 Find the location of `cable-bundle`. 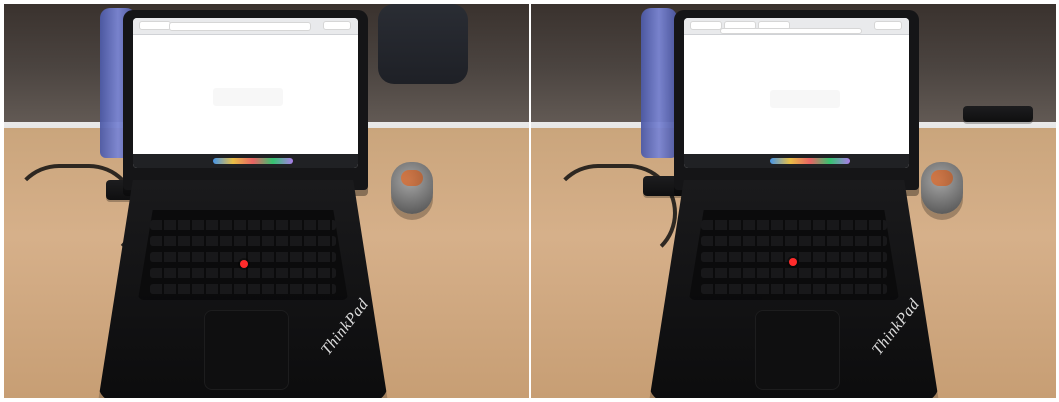

cable-bundle is located at coordinates (998, 114).